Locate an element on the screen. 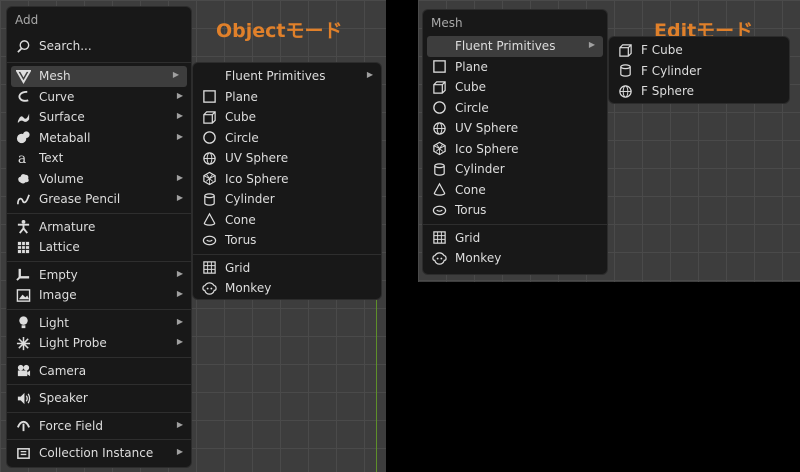 Image resolution: width=800 pixels, height=472 pixels. menu-item-text: a Text is located at coordinates (99, 158).